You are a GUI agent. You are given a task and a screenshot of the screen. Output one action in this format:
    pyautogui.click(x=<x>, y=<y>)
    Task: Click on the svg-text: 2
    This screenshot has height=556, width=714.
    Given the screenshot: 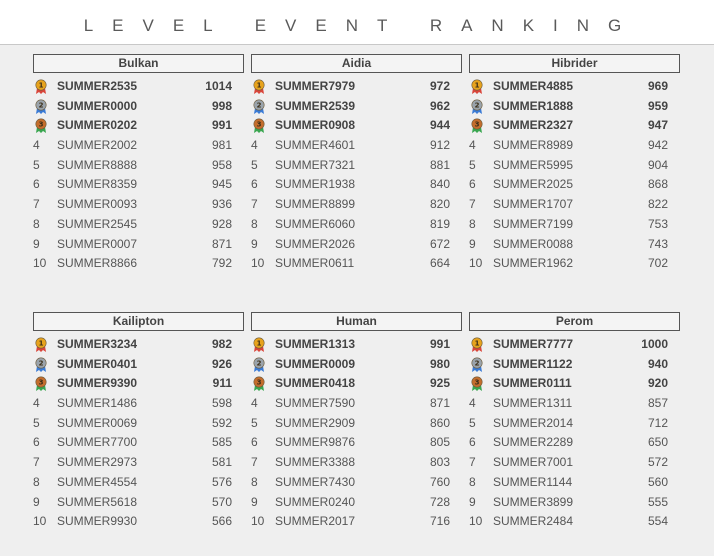 What is the action you would take?
    pyautogui.click(x=41, y=363)
    